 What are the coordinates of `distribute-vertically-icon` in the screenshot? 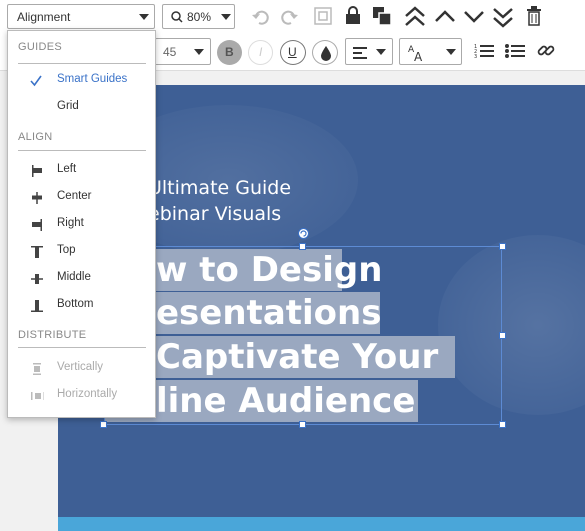 It's located at (37, 369).